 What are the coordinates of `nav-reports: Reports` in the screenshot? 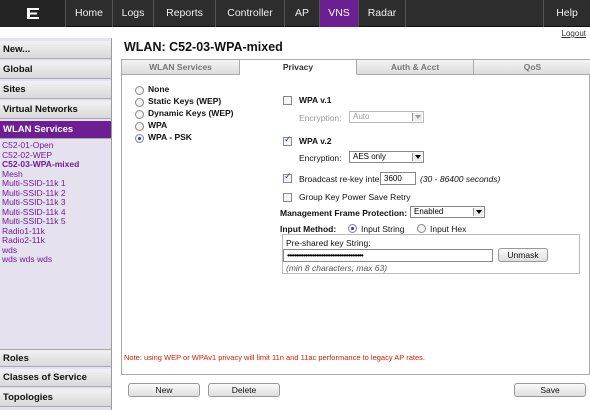 It's located at (185, 13).